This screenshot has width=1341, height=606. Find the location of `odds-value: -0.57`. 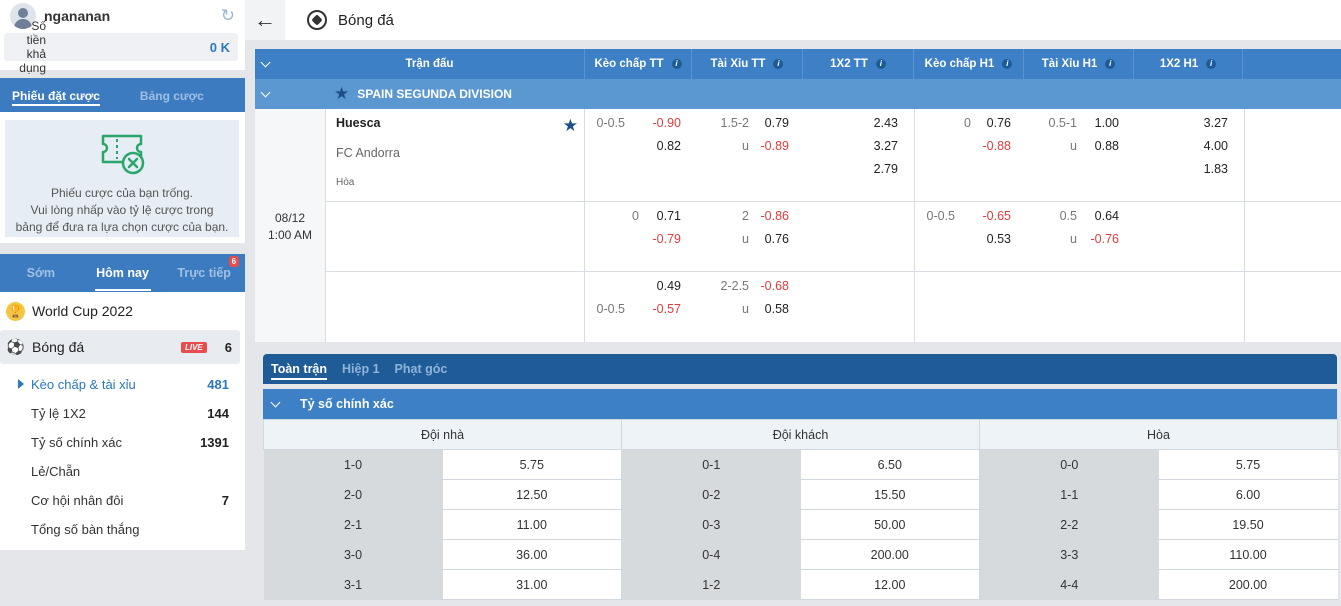

odds-value: -0.57 is located at coordinates (661, 309).